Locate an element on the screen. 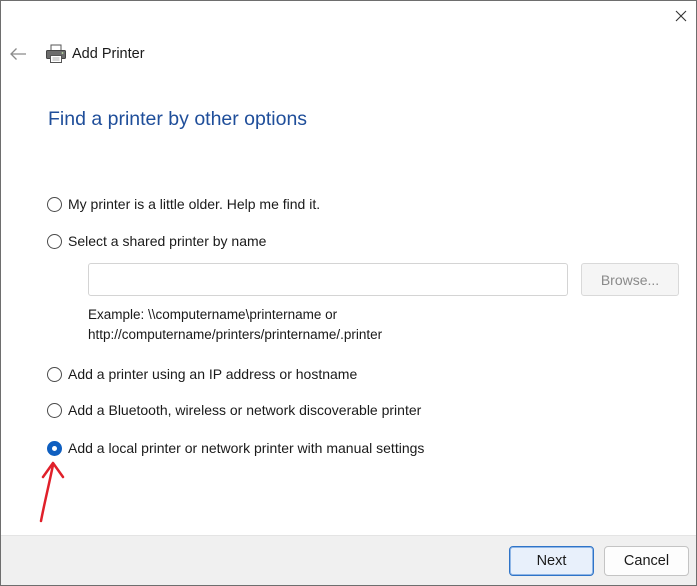 The width and height of the screenshot is (697, 586). close-icon is located at coordinates (681, 16).